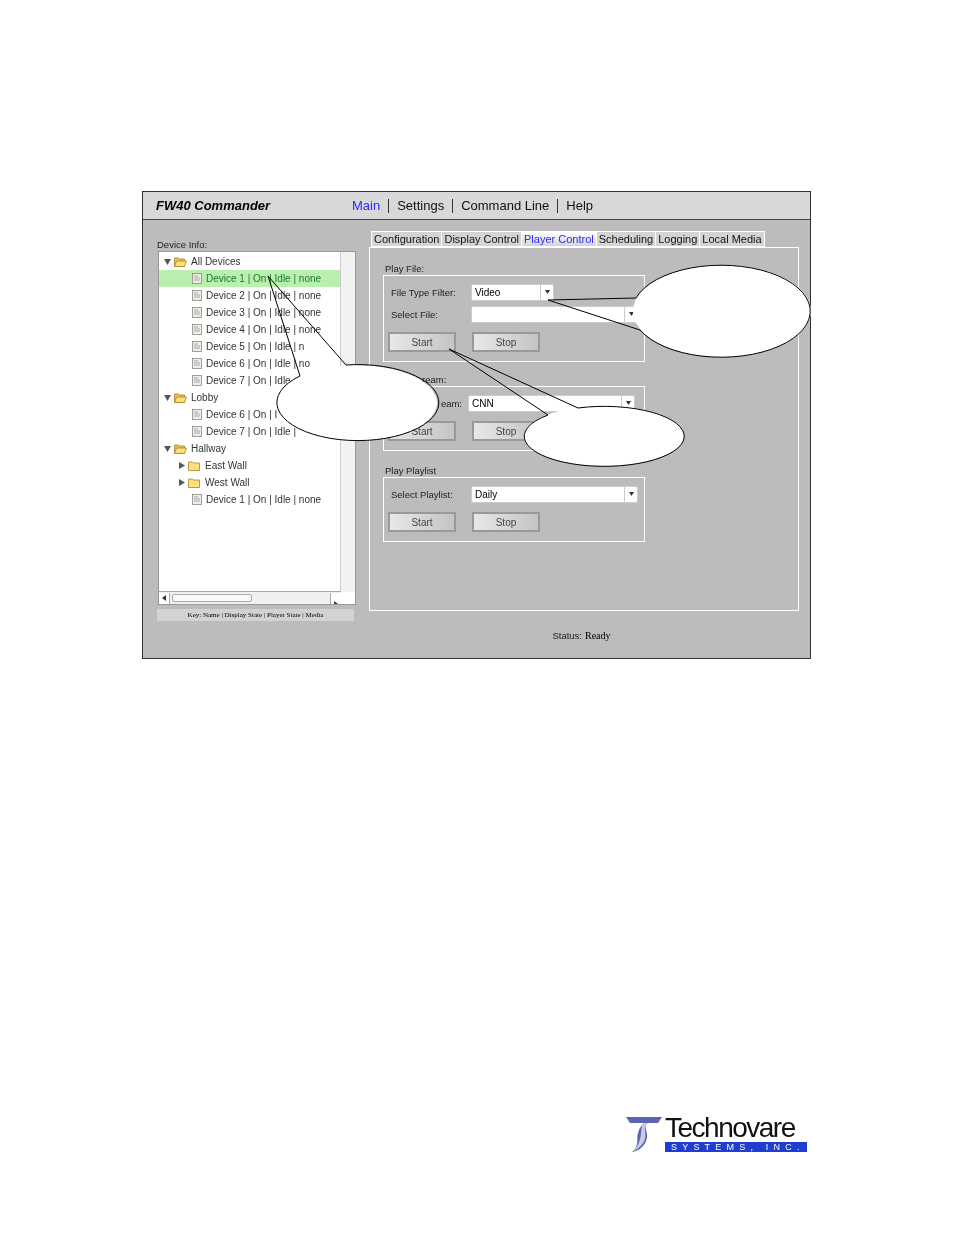 Image resolution: width=954 pixels, height=1235 pixels. I want to click on group-label: Play Playlist, so click(411, 471).